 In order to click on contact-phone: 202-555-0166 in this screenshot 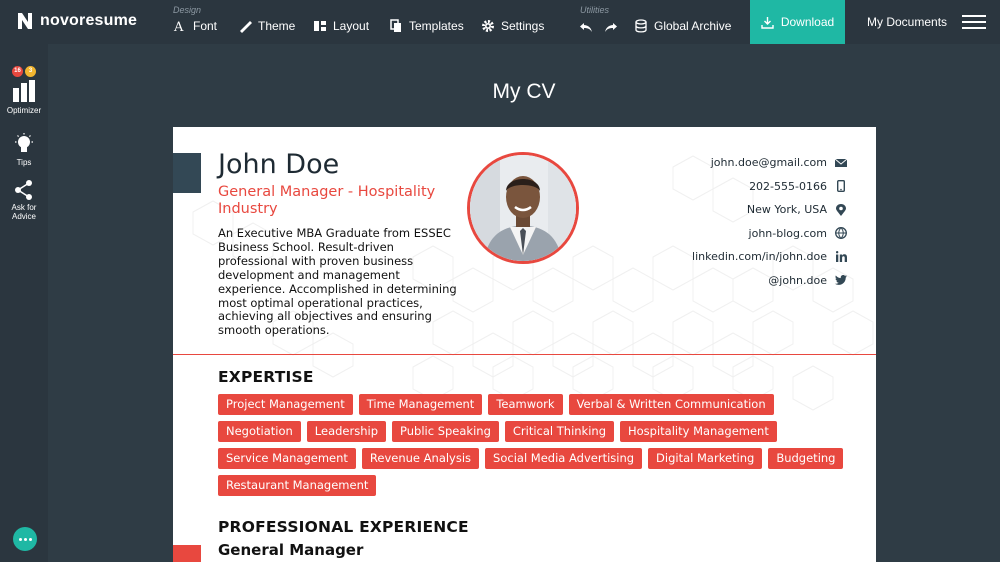, I will do `click(769, 187)`.